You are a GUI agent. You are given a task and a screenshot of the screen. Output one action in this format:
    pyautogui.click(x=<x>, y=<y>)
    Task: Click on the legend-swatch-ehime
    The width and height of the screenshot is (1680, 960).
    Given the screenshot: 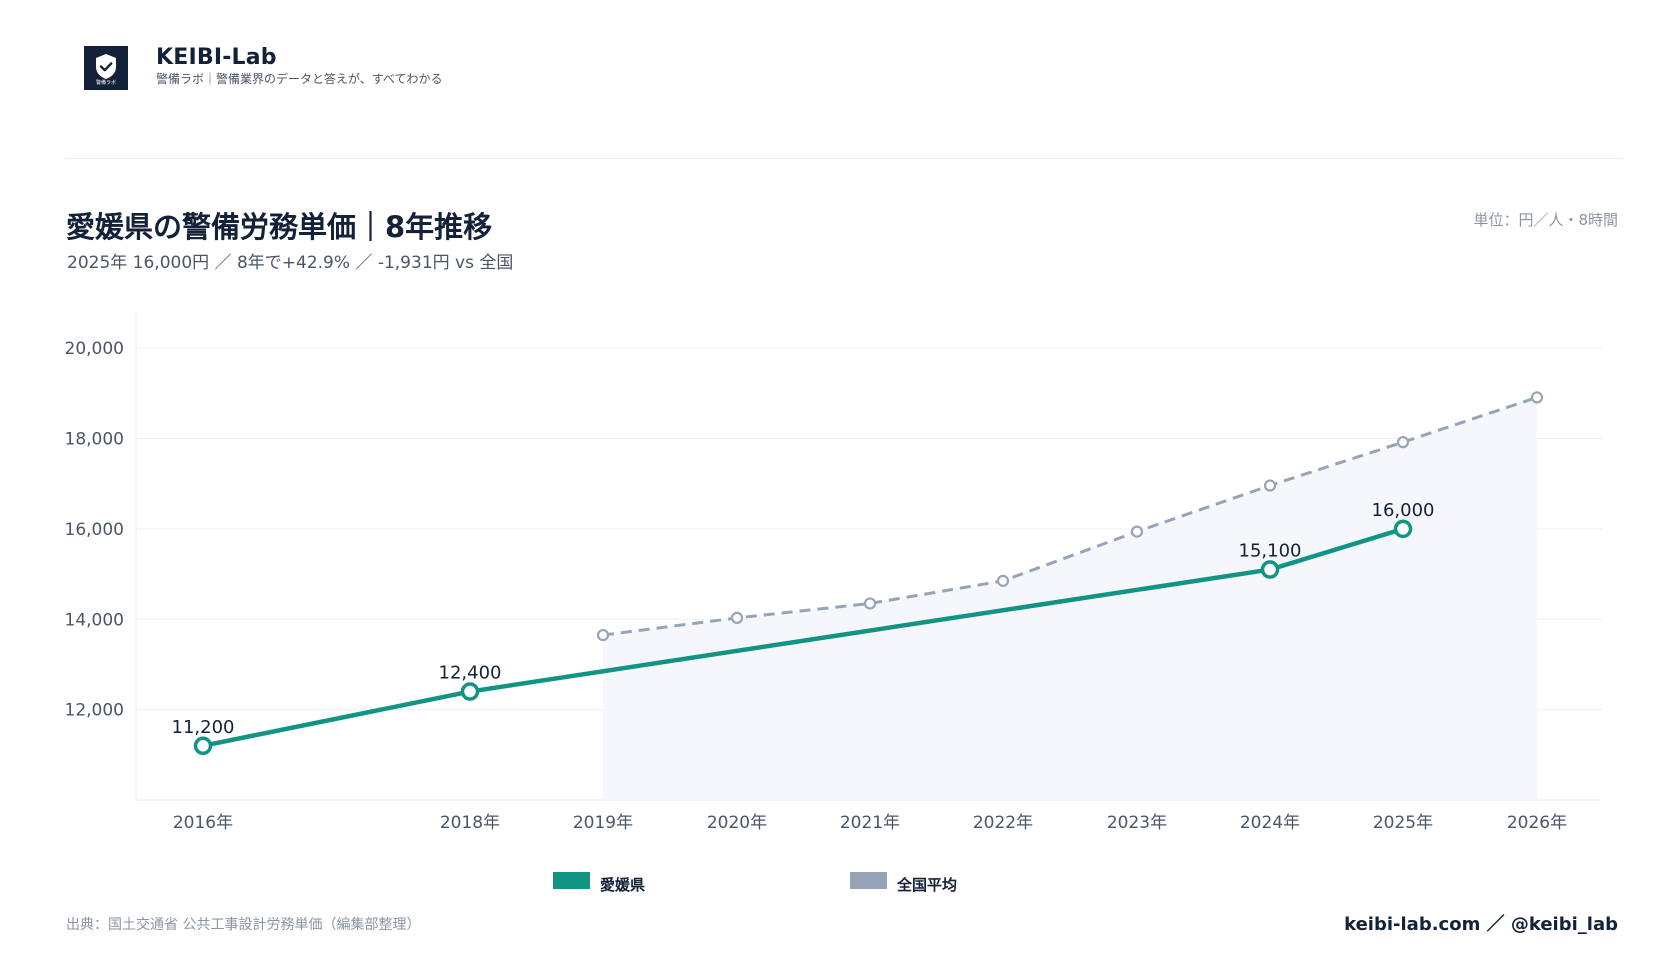 What is the action you would take?
    pyautogui.click(x=571, y=880)
    